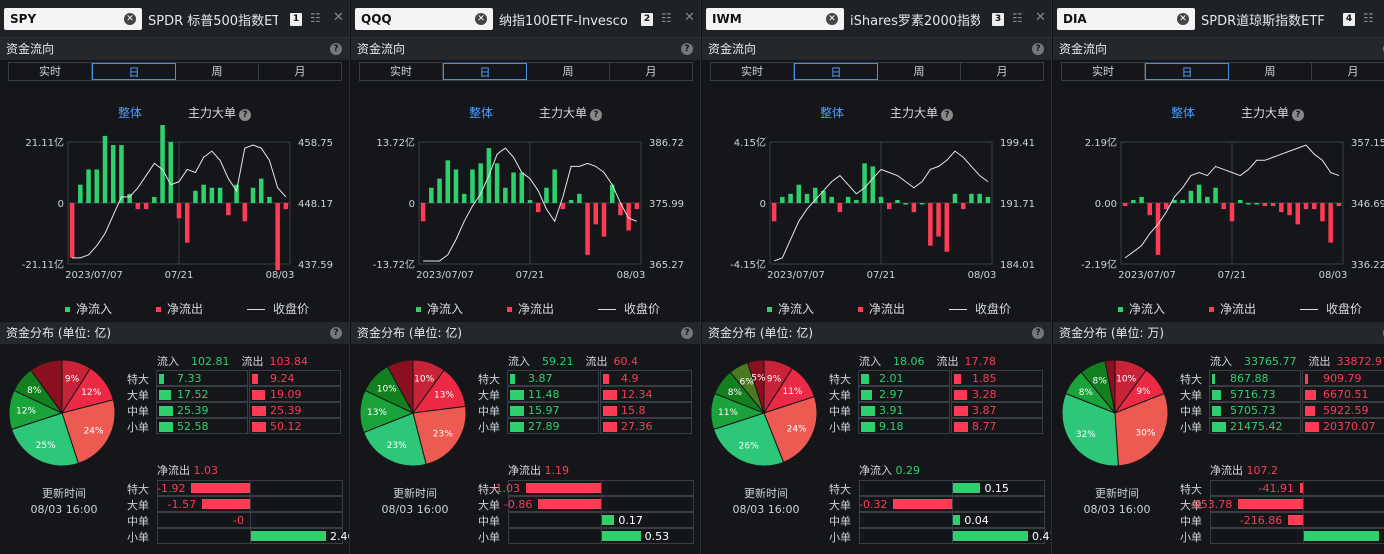 The image size is (1384, 554). What do you see at coordinates (877, 470) in the screenshot?
I see `net-flow-label: 净流入` at bounding box center [877, 470].